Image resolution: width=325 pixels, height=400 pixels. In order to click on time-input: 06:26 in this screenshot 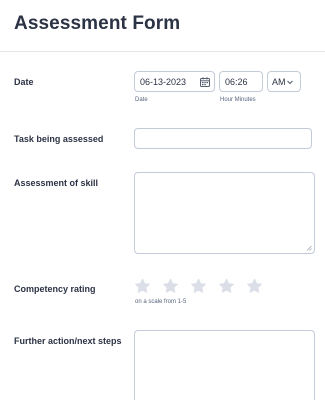, I will do `click(241, 81)`.